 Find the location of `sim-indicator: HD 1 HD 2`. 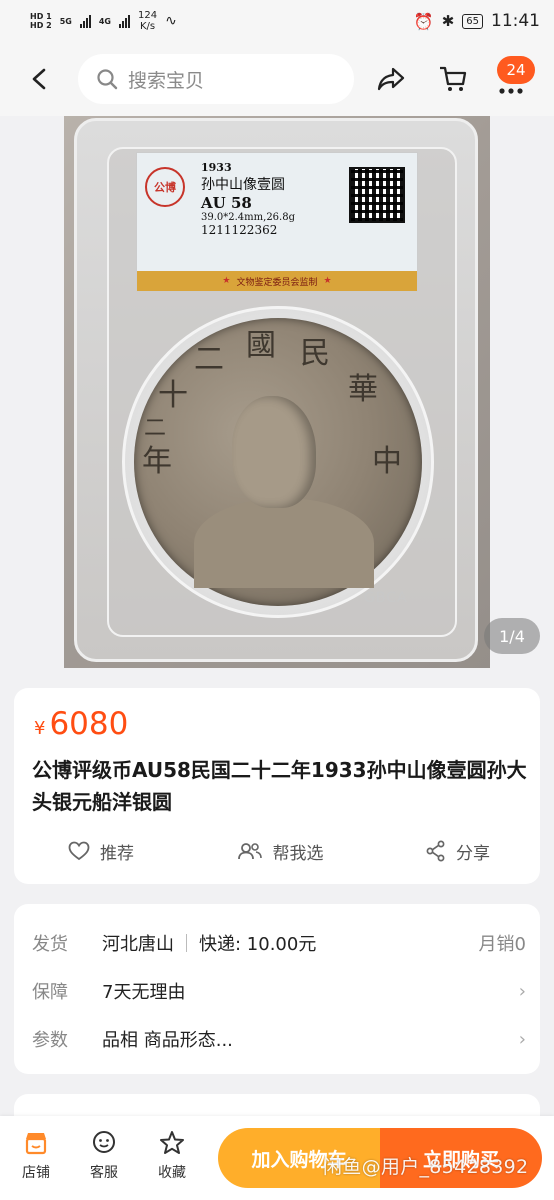

sim-indicator: HD 1 HD 2 is located at coordinates (41, 21).